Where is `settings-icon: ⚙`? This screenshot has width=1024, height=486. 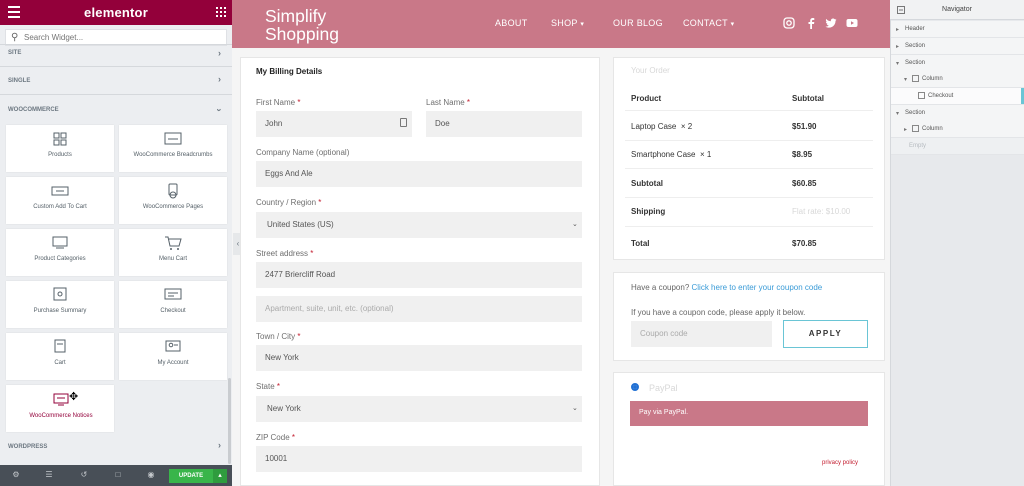
settings-icon: ⚙ is located at coordinates (16, 475).